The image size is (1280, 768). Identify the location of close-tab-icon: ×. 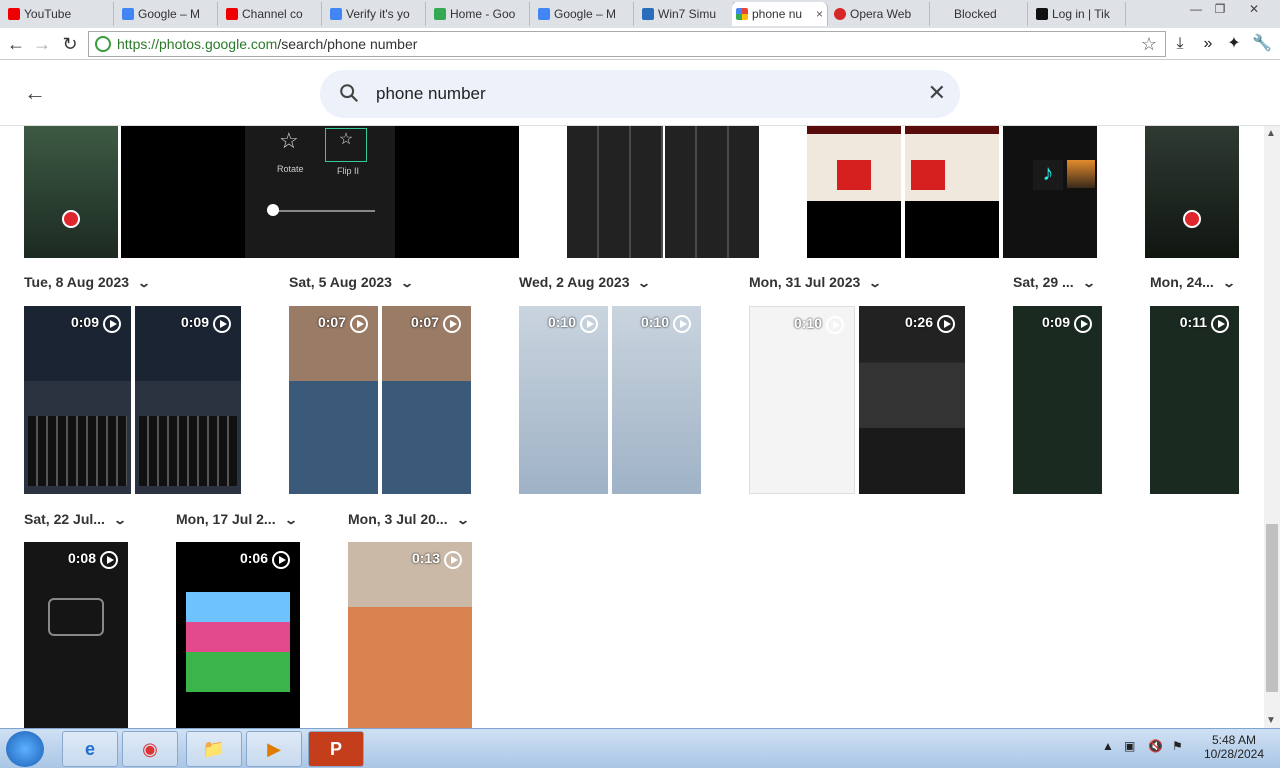
(819, 14).